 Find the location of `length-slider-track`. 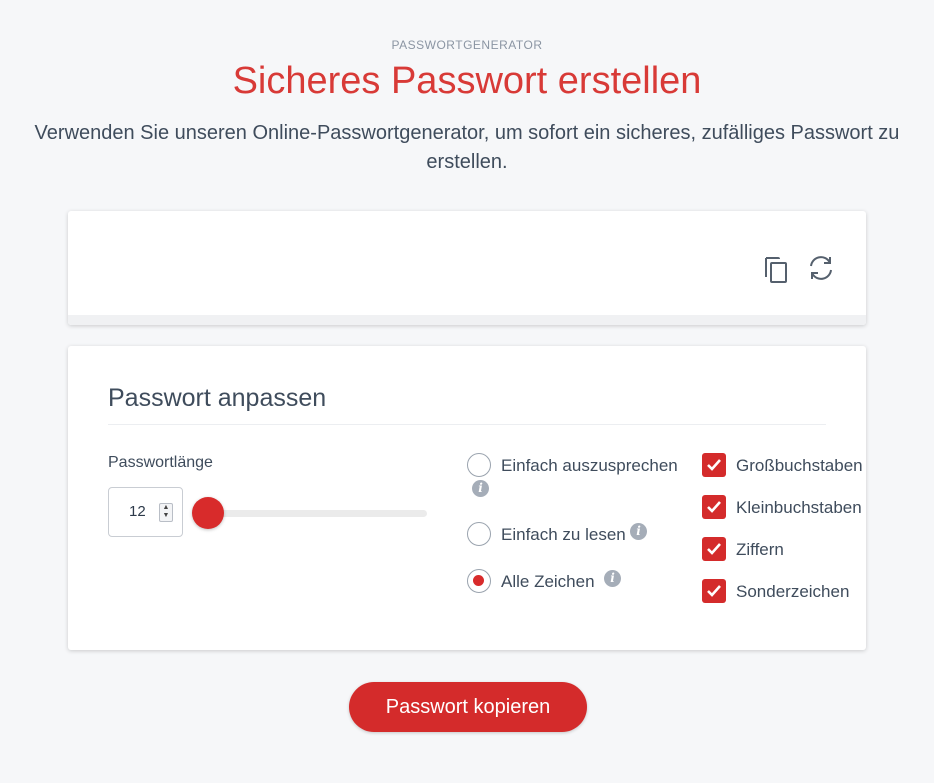

length-slider-track is located at coordinates (315, 513).